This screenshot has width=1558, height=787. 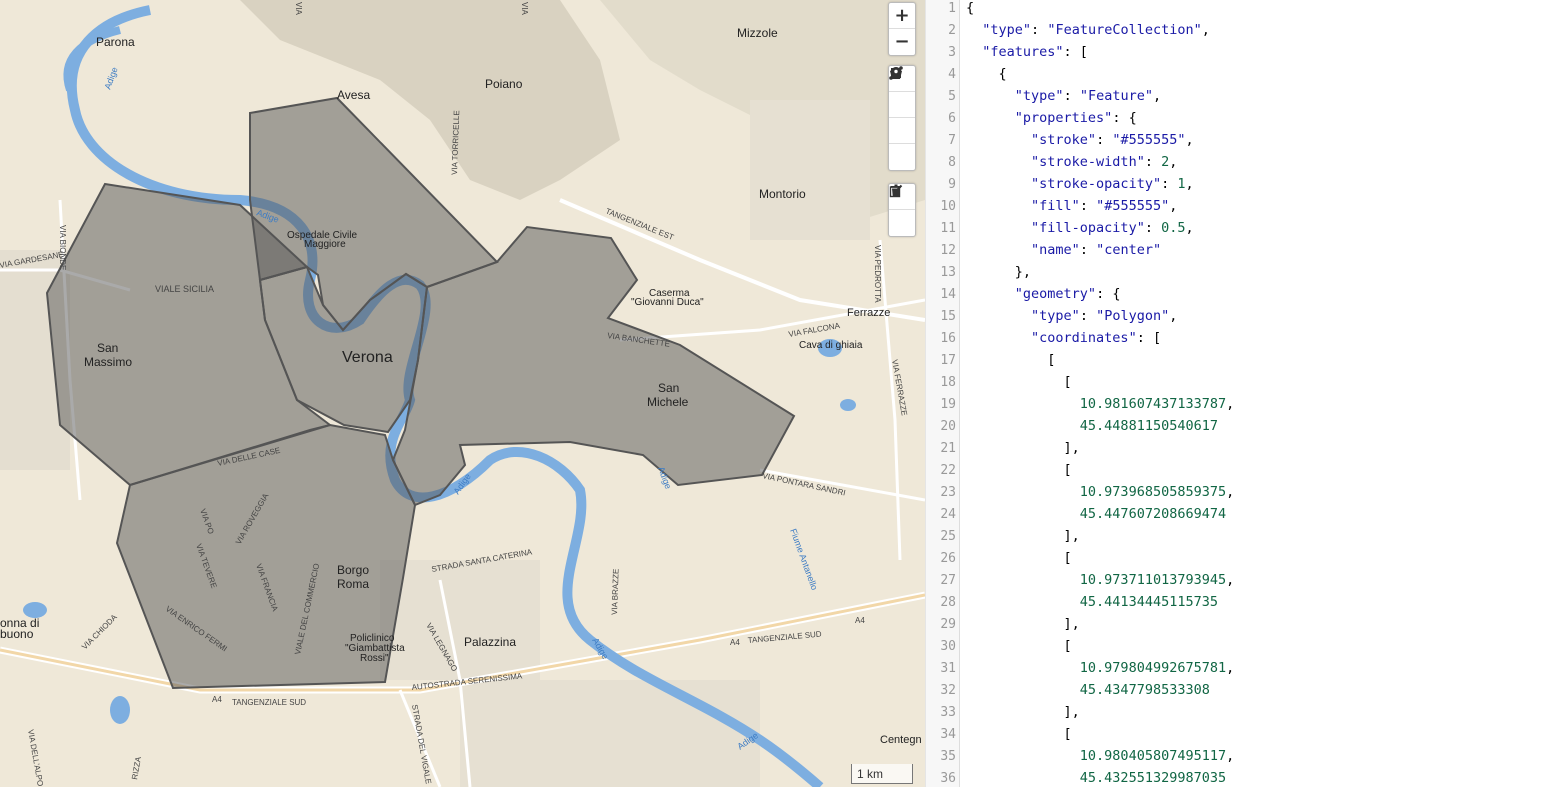 I want to click on line-number: 35, so click(x=948, y=756).